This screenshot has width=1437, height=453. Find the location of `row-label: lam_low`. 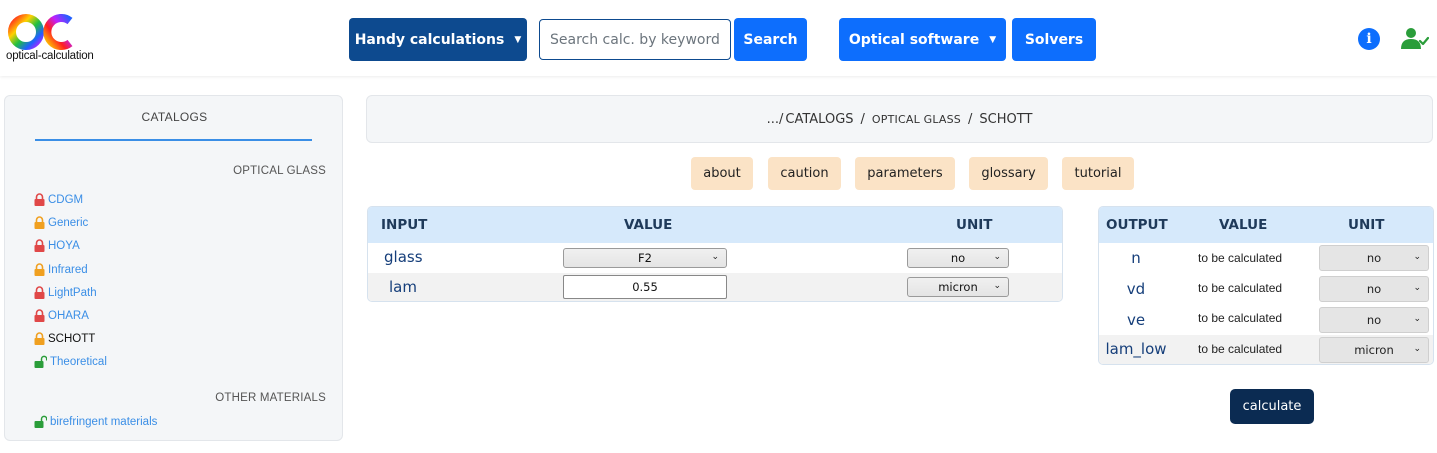

row-label: lam_low is located at coordinates (1136, 349).